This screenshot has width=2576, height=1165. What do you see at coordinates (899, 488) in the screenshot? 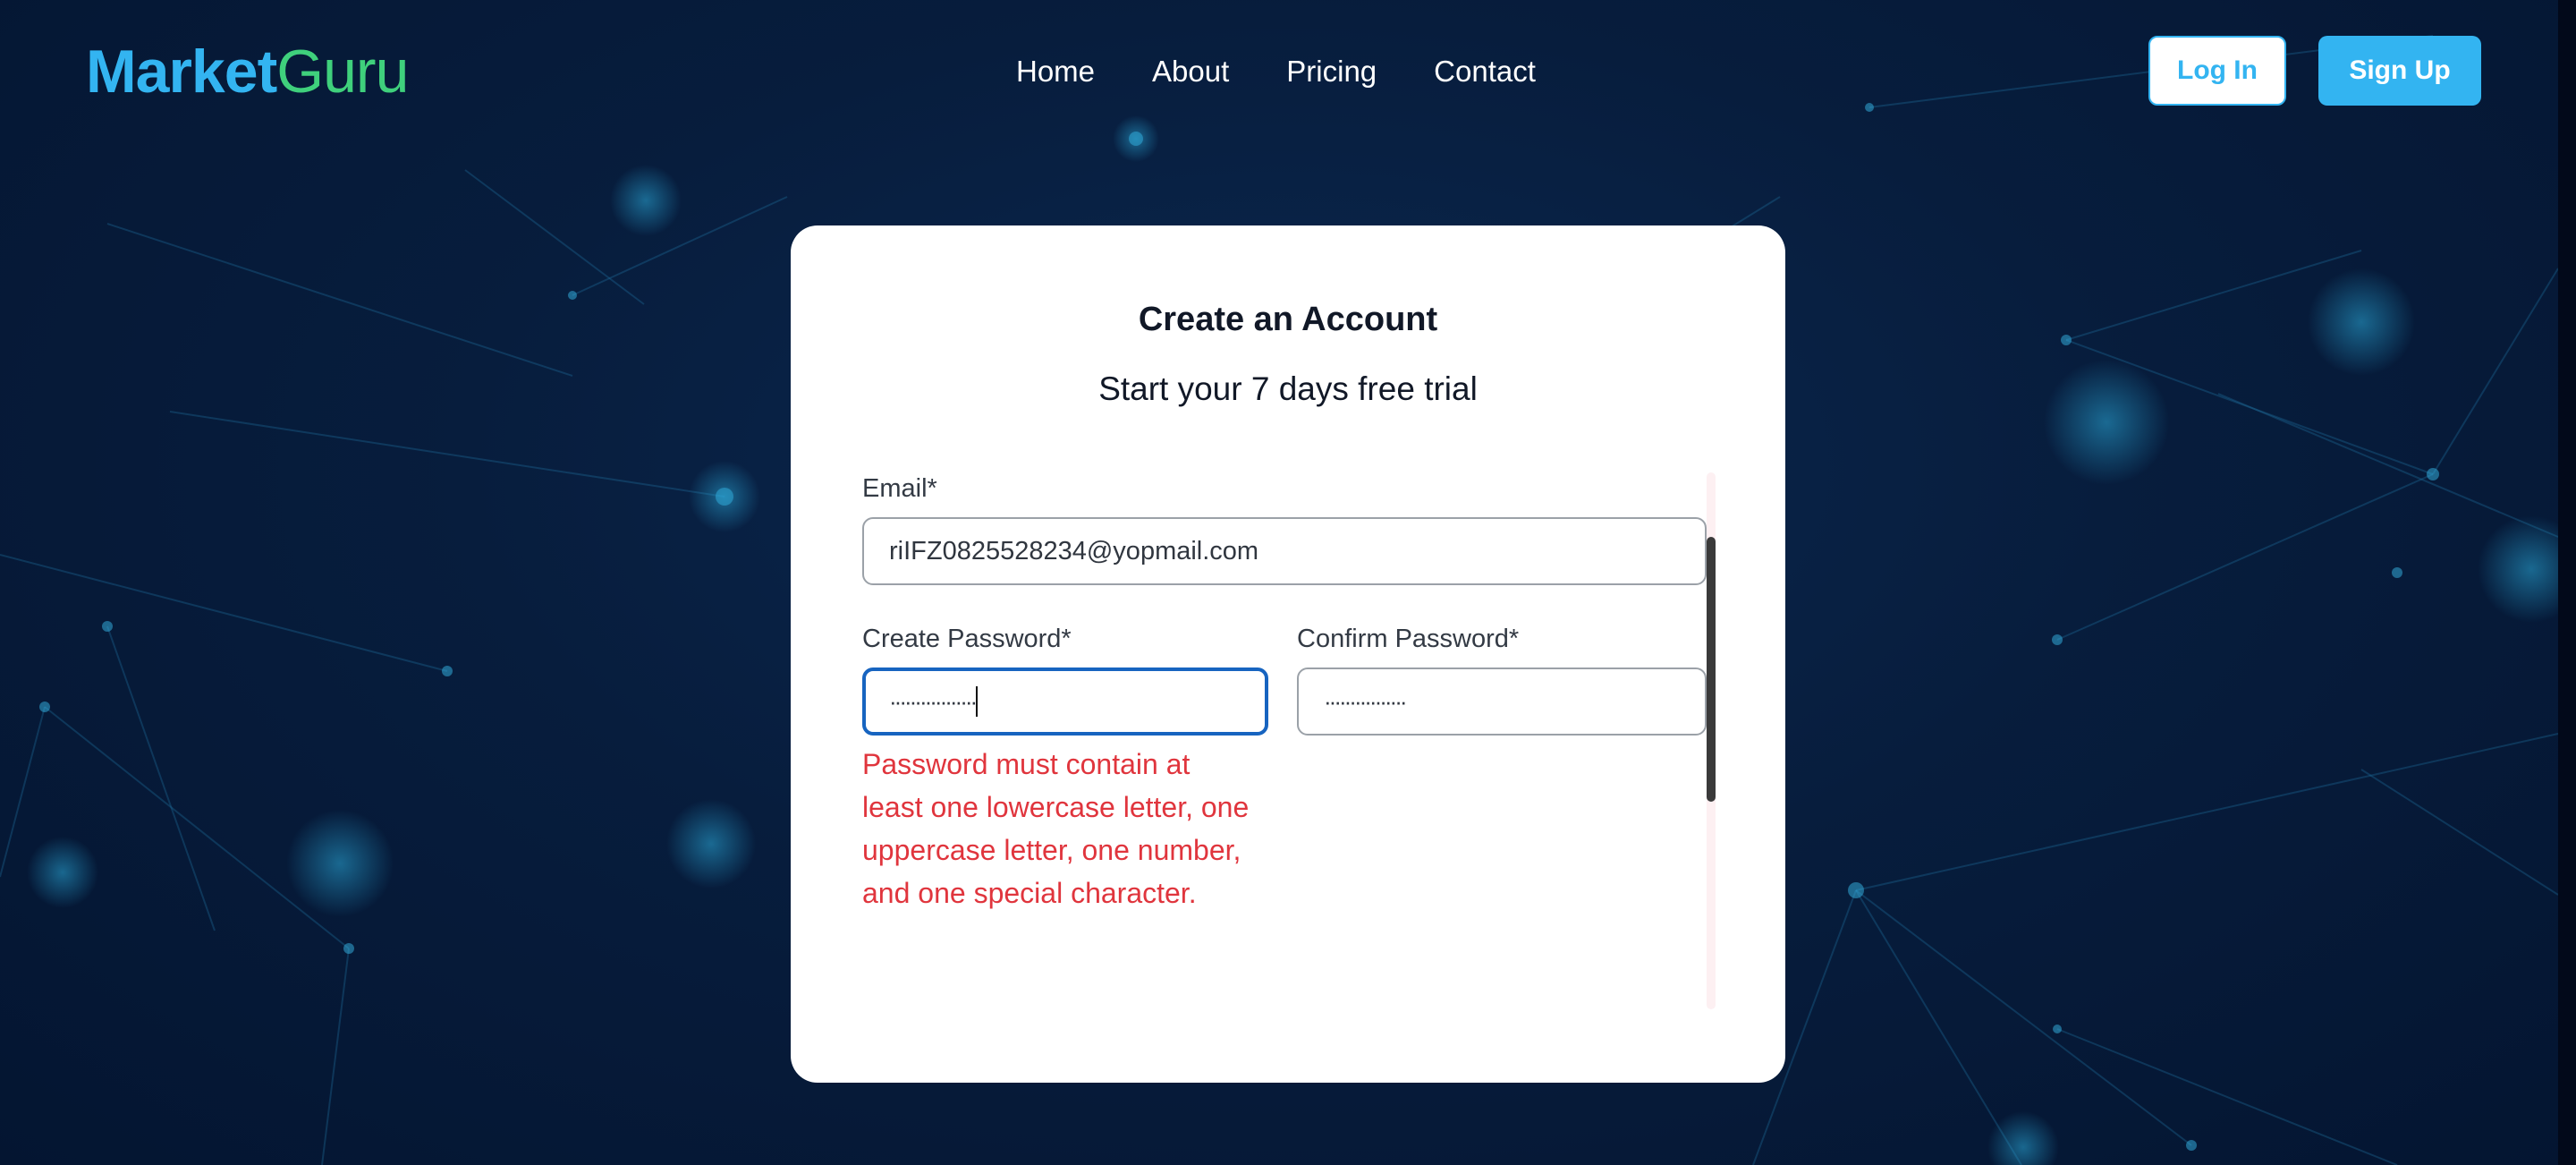
I see `email-label: Email*` at bounding box center [899, 488].